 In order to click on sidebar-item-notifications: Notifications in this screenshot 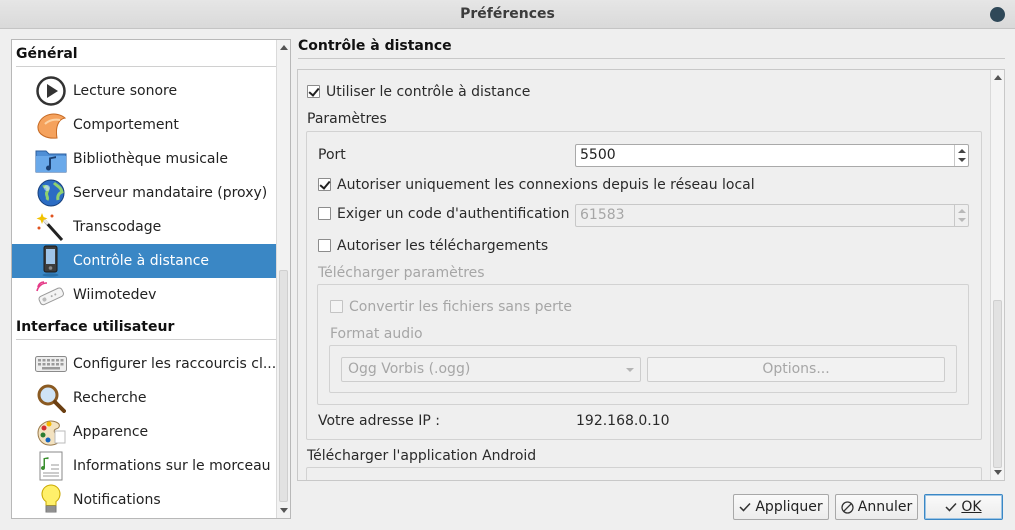, I will do `click(144, 500)`.